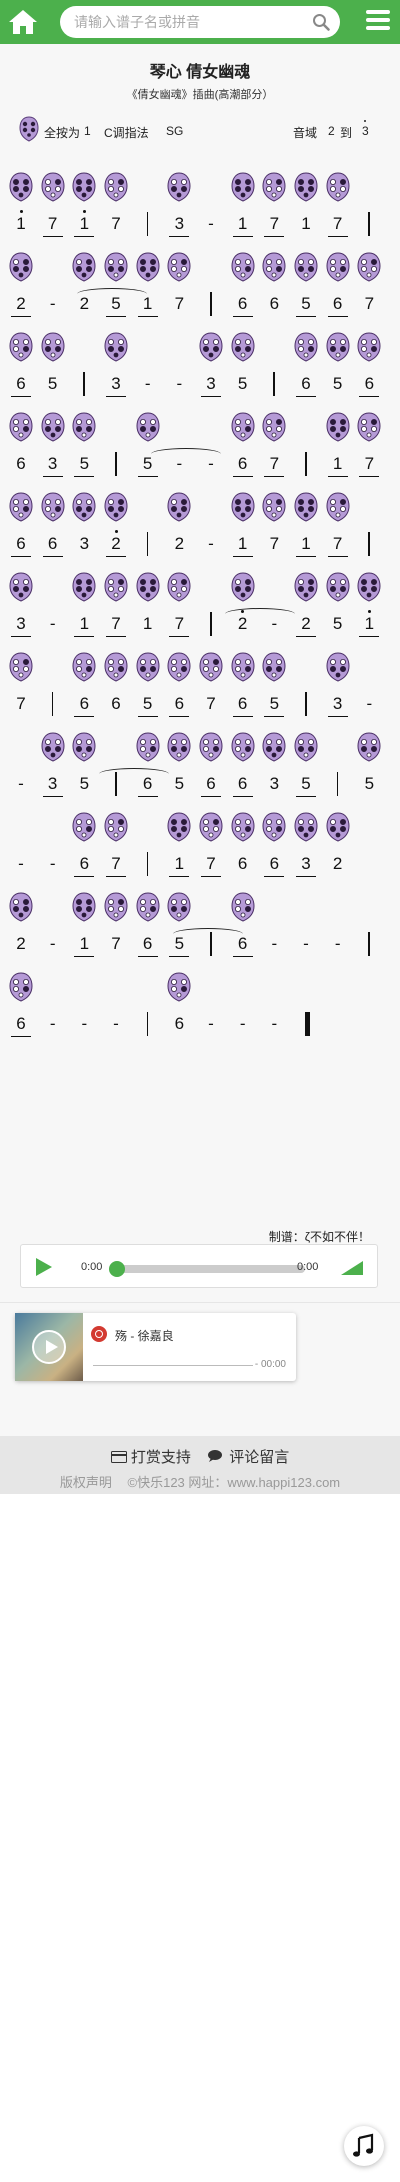  I want to click on score-maker: 制谱：ζ不如不伴！, so click(319, 1237).